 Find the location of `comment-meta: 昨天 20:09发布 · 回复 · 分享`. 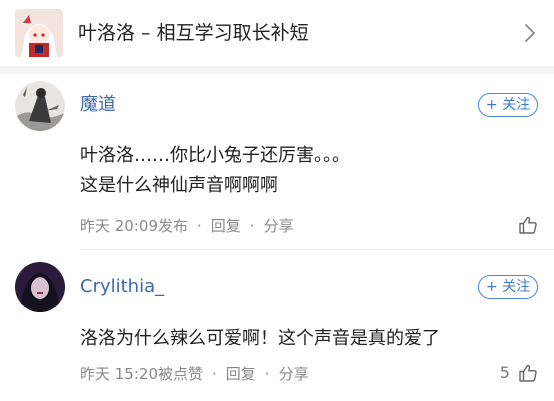

comment-meta: 昨天 20:09发布 · 回复 · 分享 is located at coordinates (187, 226).